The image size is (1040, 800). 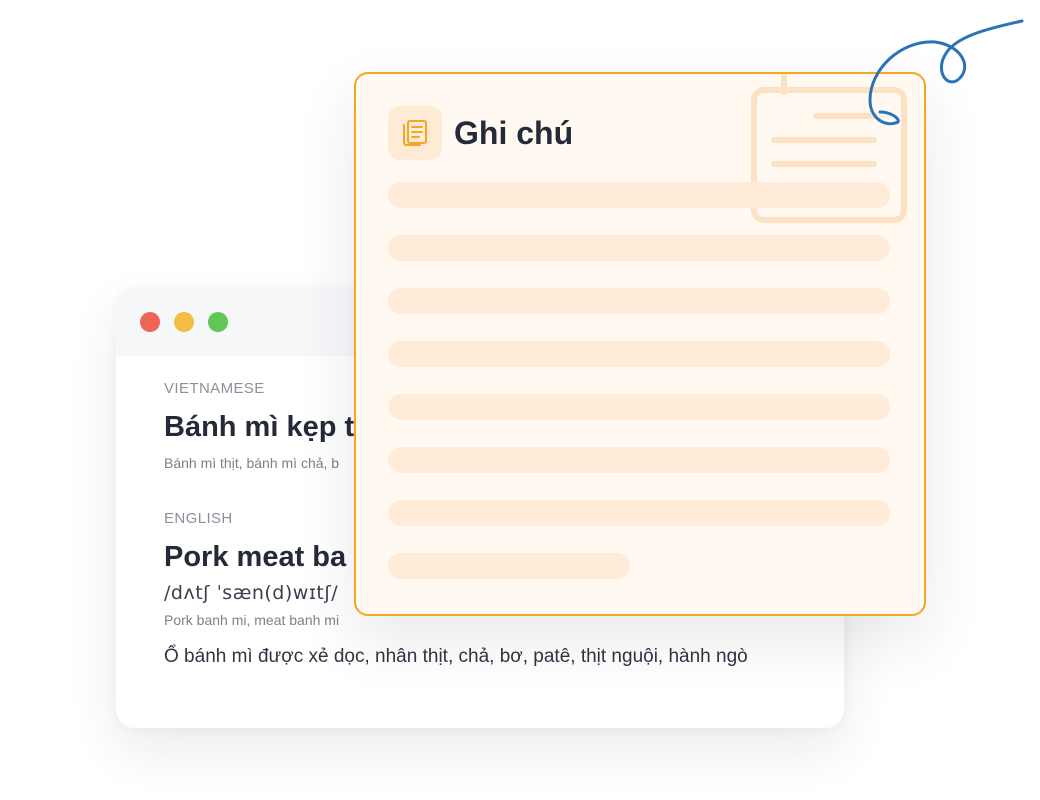 What do you see at coordinates (415, 133) in the screenshot?
I see `notes-icon` at bounding box center [415, 133].